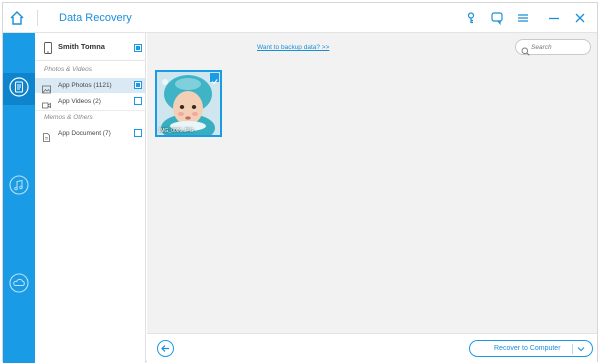 This screenshot has height=364, width=600. Describe the element at coordinates (214, 79) in the screenshot. I see `photo-select-checkbox` at that location.